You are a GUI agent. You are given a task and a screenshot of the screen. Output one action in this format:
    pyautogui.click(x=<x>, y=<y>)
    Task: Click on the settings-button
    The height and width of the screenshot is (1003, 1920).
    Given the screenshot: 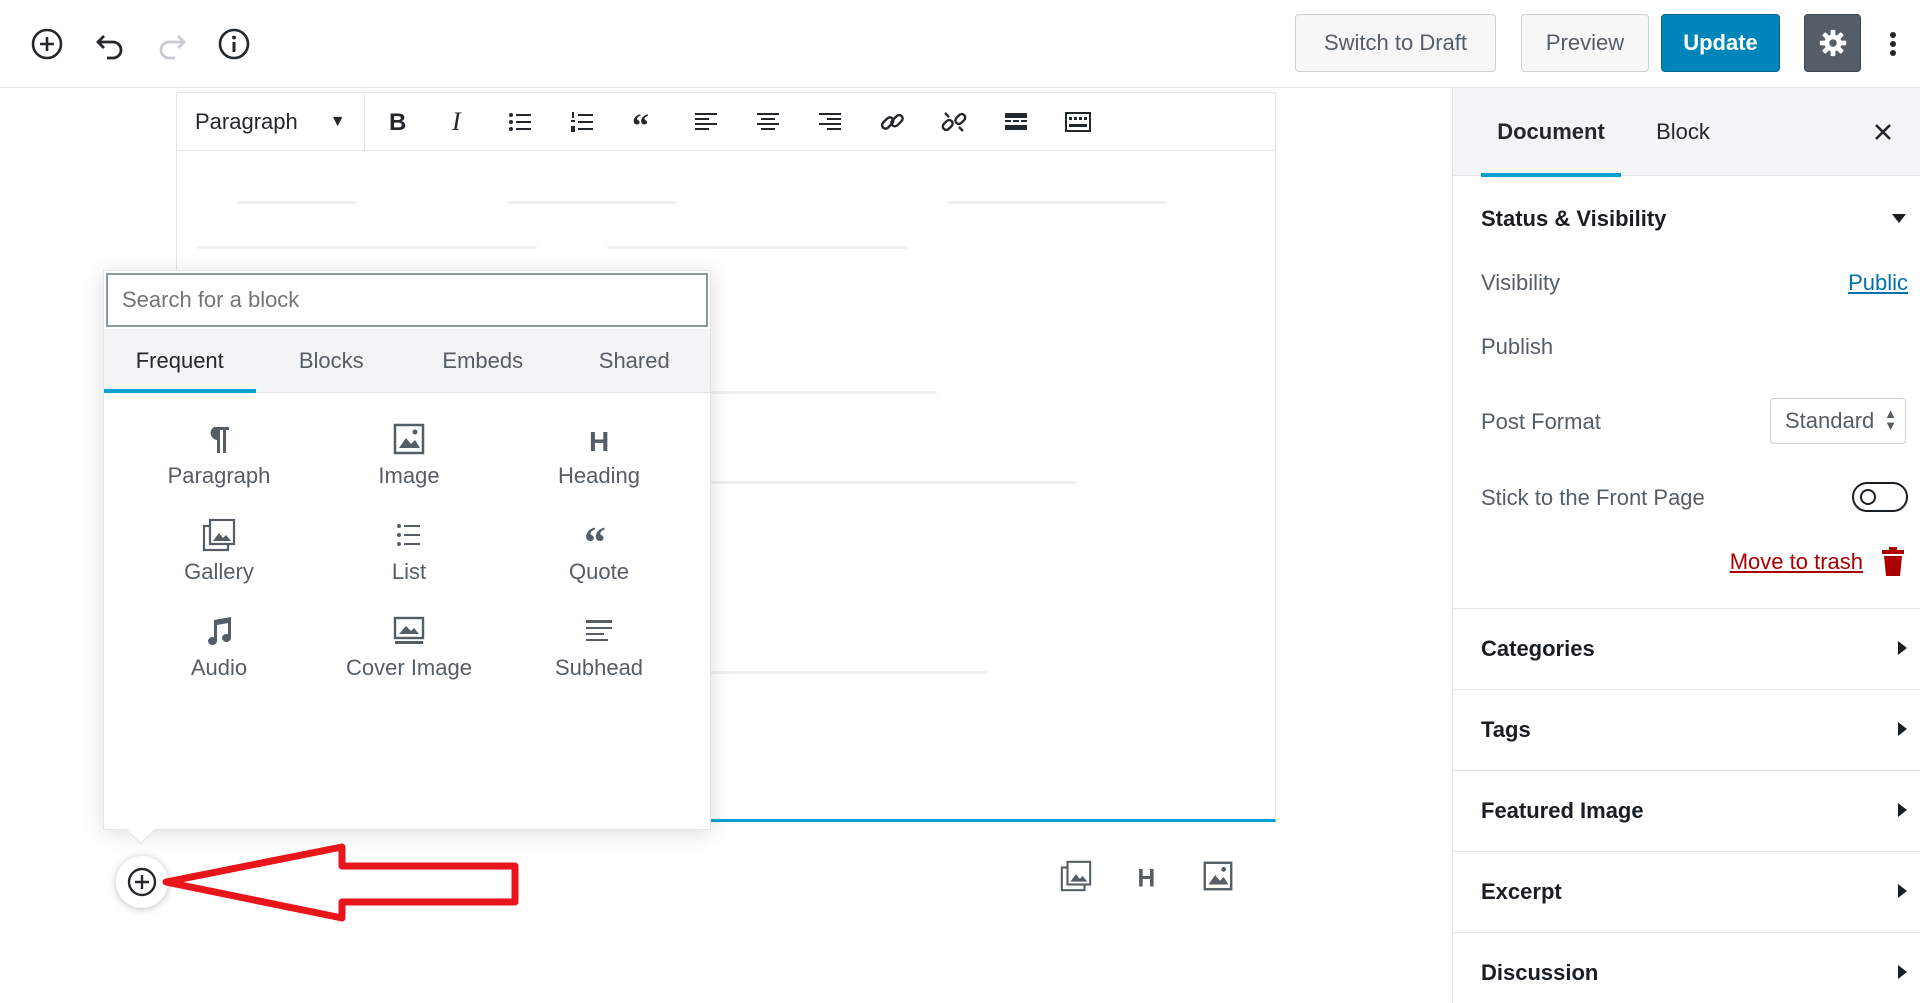 What is the action you would take?
    pyautogui.click(x=1832, y=43)
    